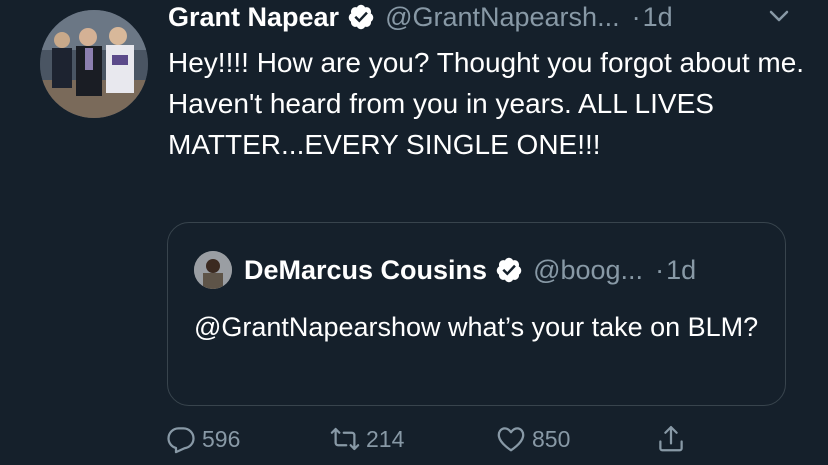 This screenshot has width=828, height=465. I want to click on reply-button: 596, so click(203, 439).